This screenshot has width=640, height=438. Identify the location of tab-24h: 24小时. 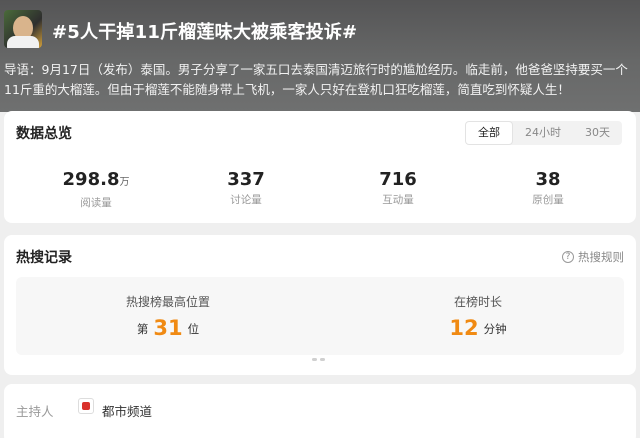
(543, 133).